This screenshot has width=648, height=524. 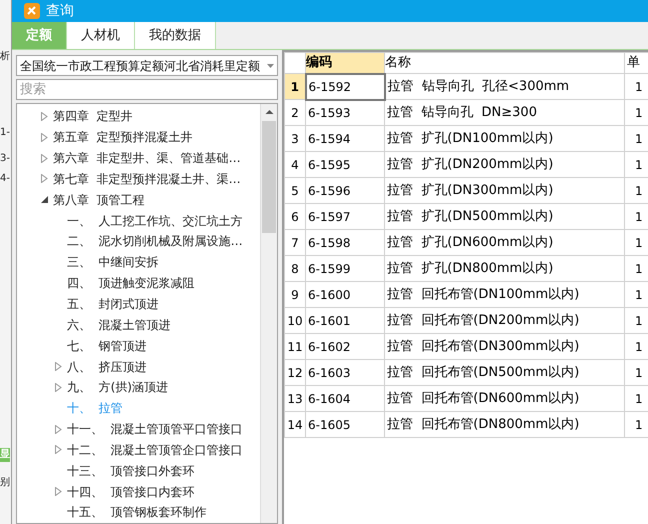 I want to click on table-cell: 6-1603, so click(x=345, y=373).